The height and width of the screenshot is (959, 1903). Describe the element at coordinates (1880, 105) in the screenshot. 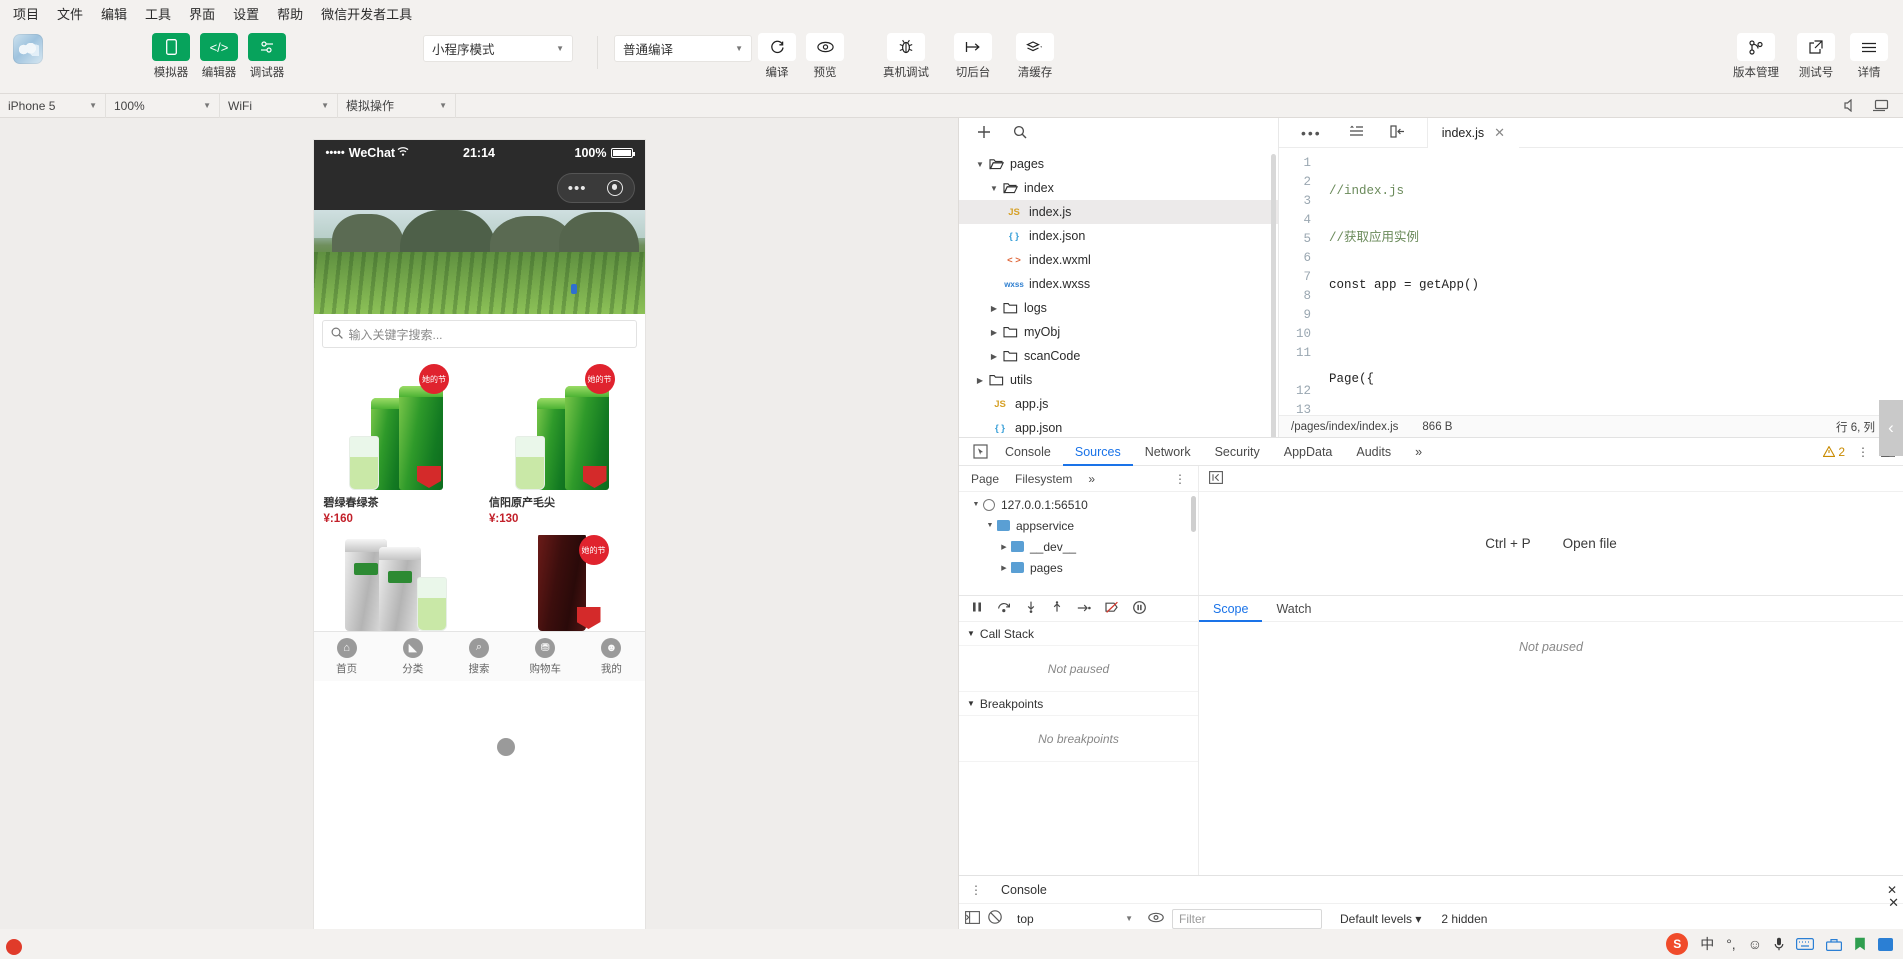

I see `screen-icon` at that location.